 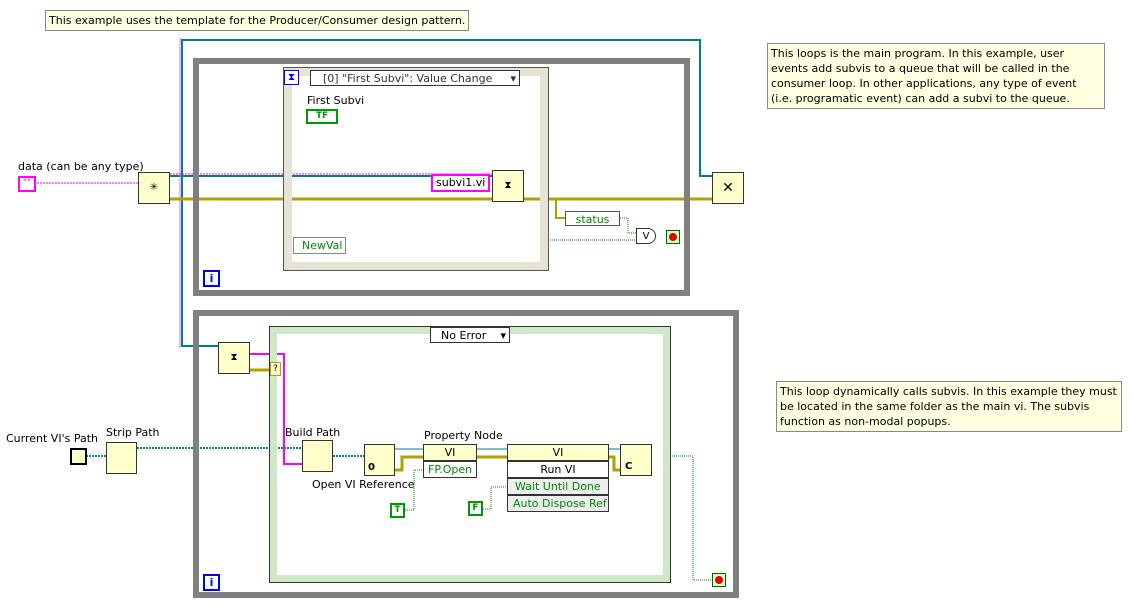 What do you see at coordinates (211, 278) in the screenshot?
I see `iteration-terminal: i` at bounding box center [211, 278].